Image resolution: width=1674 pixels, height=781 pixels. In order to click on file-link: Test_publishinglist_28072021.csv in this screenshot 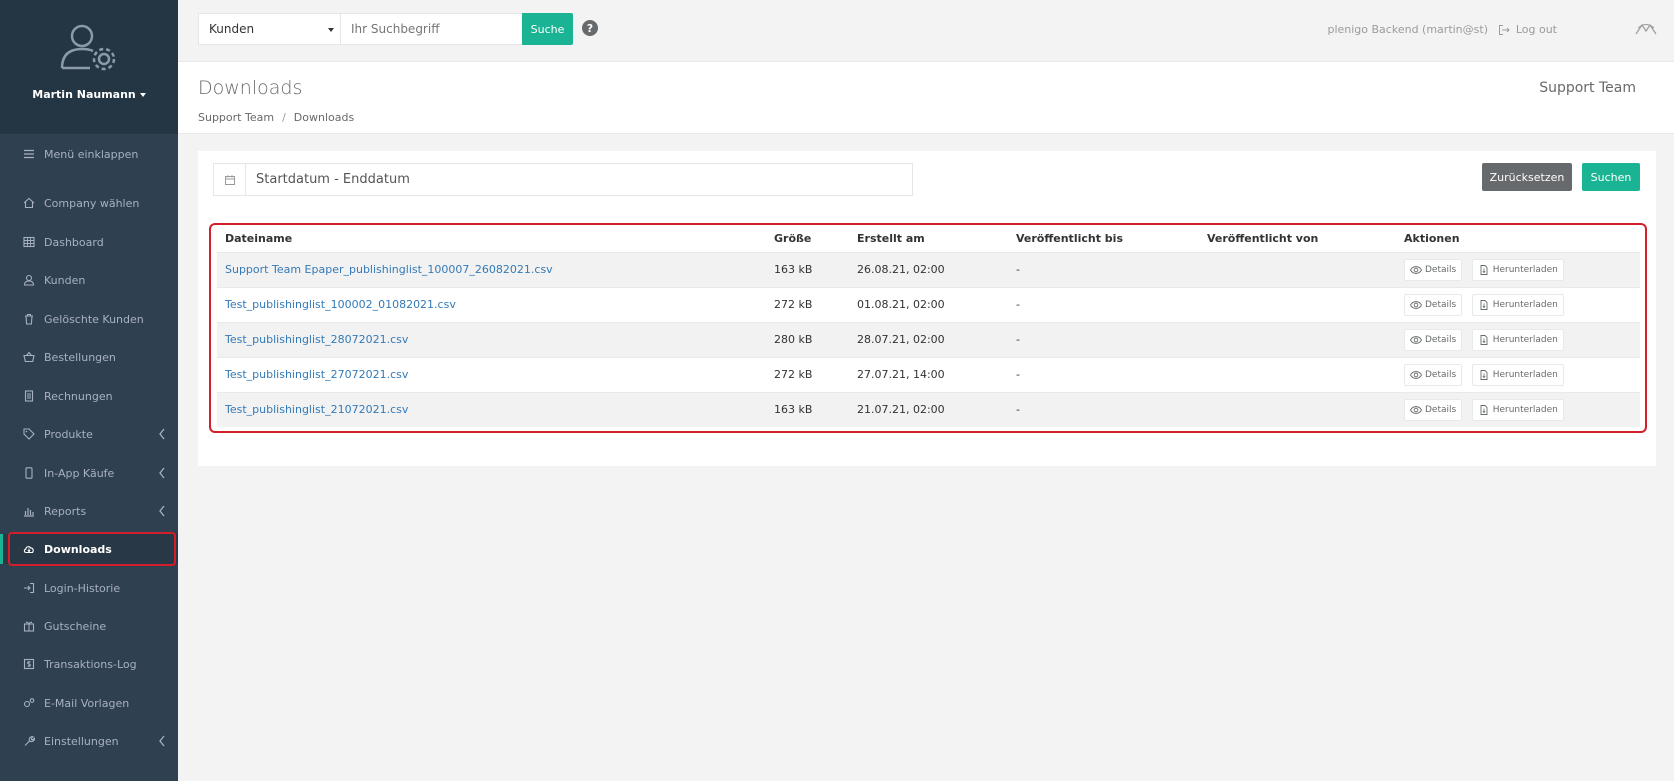, I will do `click(316, 339)`.